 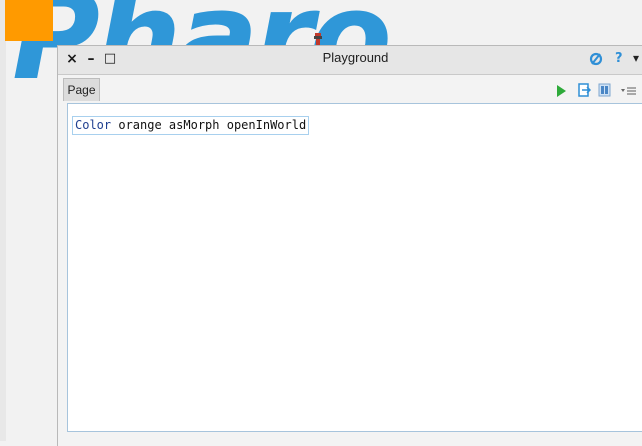 I want to click on window-title: Playground, so click(x=355, y=57).